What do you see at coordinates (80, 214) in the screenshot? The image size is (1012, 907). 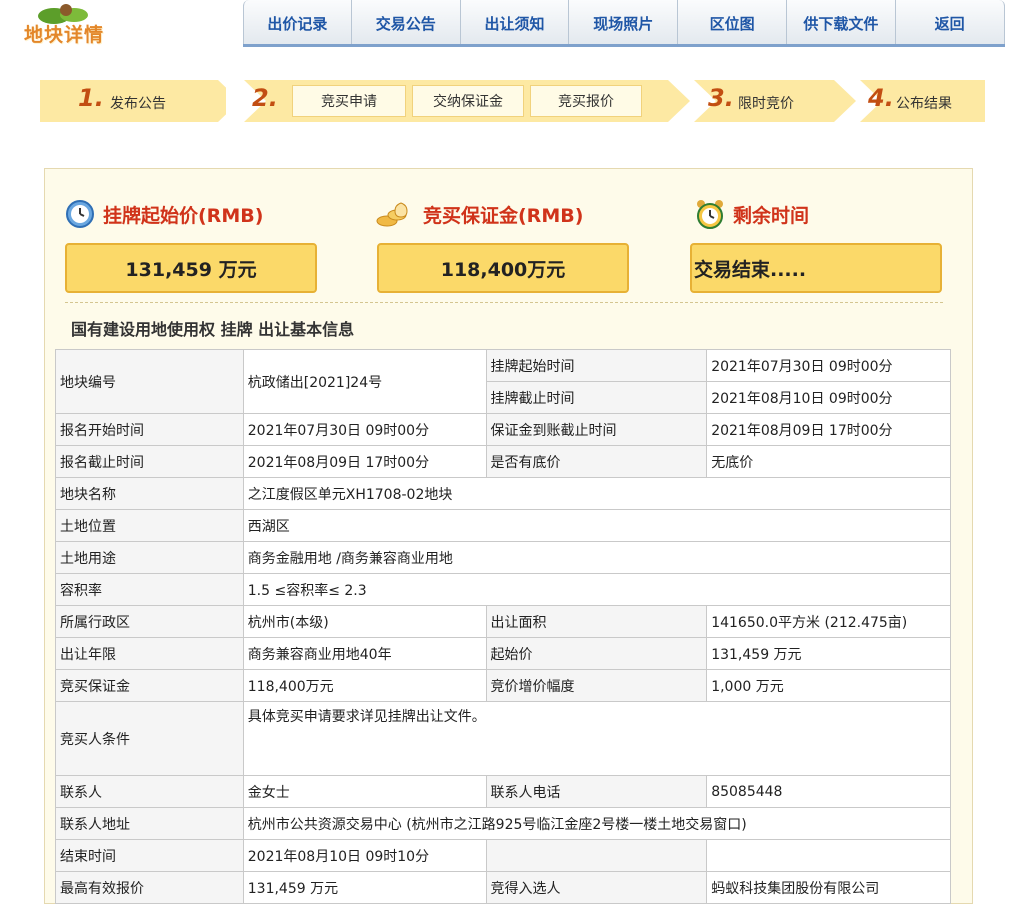 I see `clock-icon` at bounding box center [80, 214].